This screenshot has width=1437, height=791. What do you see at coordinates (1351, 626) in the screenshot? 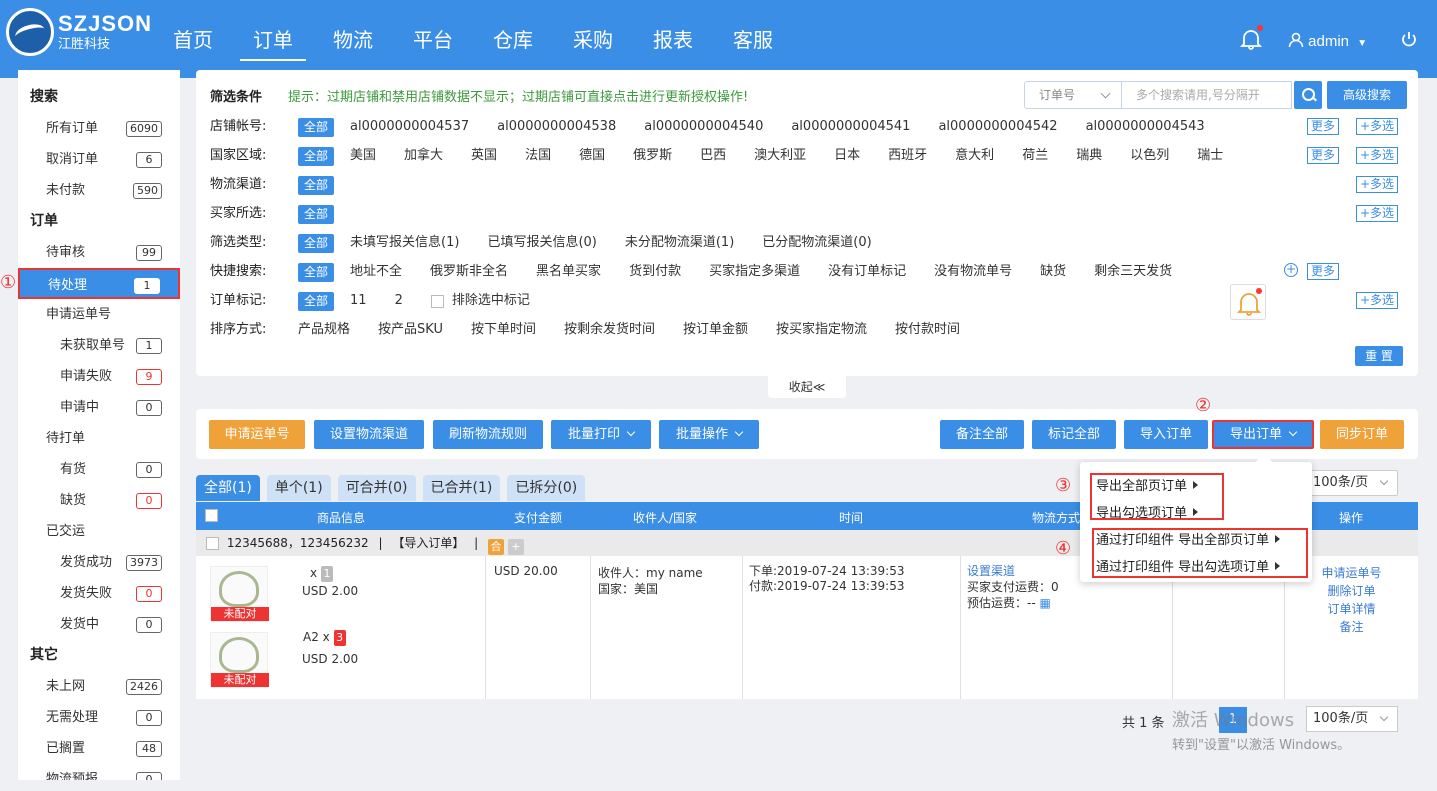
I see `note-link: 备注` at bounding box center [1351, 626].